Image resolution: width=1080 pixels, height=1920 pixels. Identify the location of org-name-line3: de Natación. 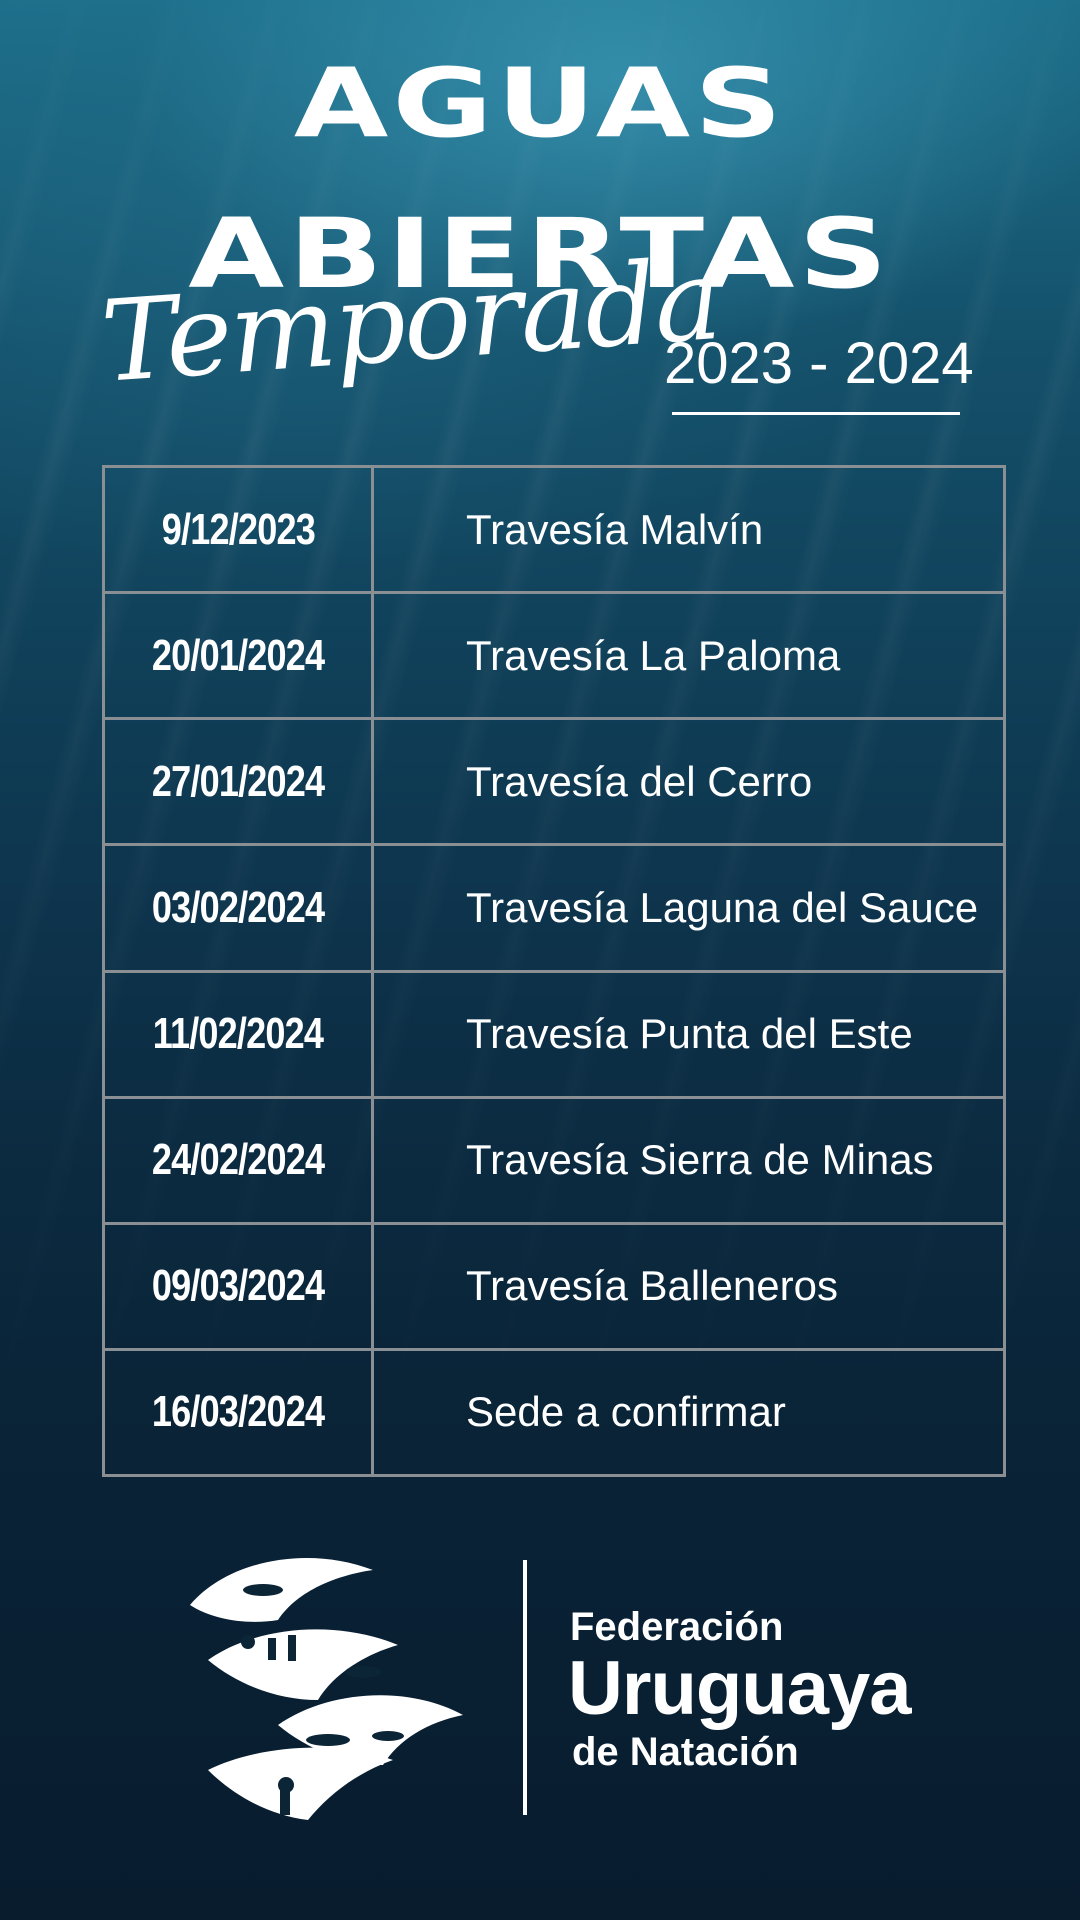
(685, 1752).